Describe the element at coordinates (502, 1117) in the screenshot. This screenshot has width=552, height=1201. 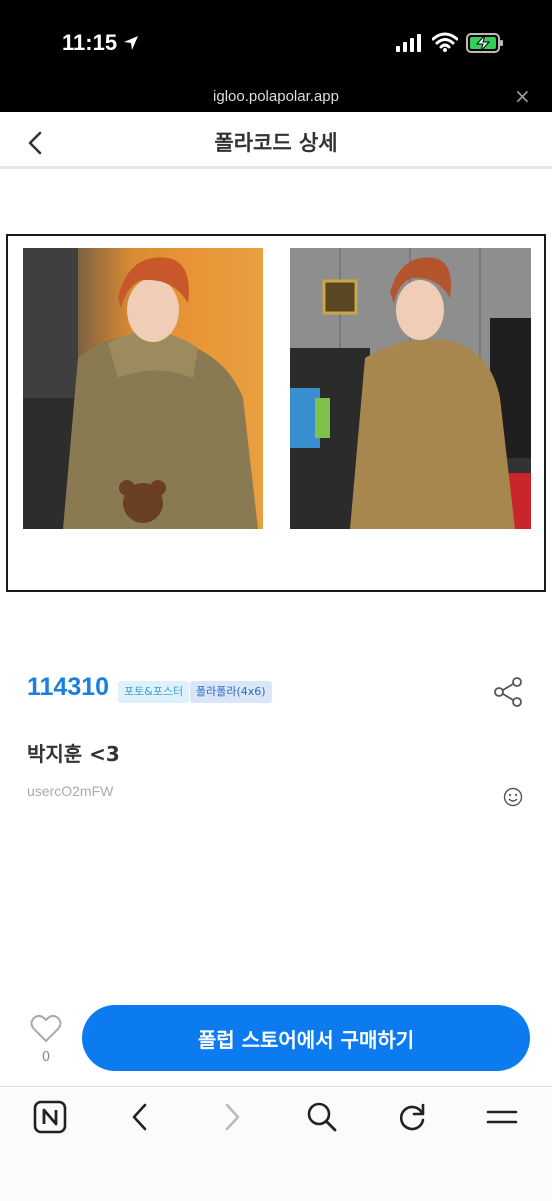
I see `menu-icon` at that location.